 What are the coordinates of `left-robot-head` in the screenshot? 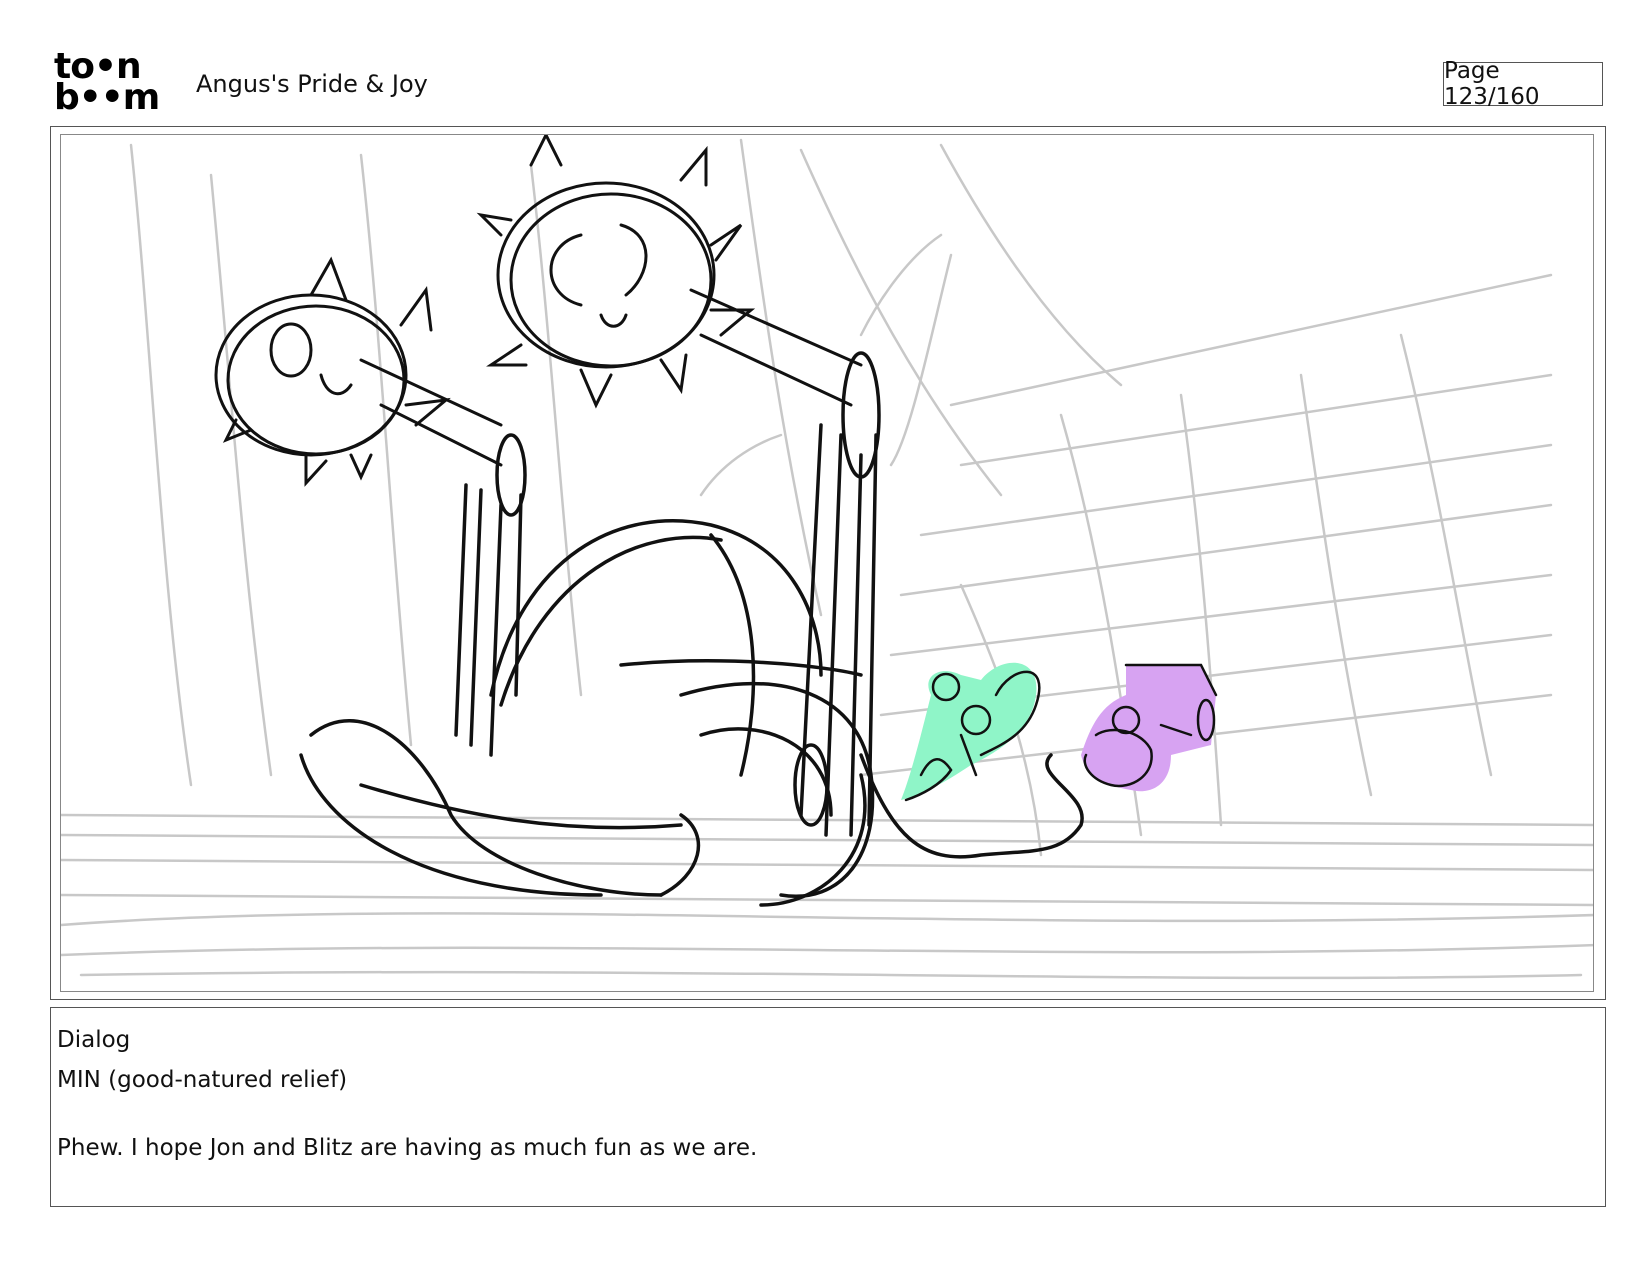 It's located at (358, 371).